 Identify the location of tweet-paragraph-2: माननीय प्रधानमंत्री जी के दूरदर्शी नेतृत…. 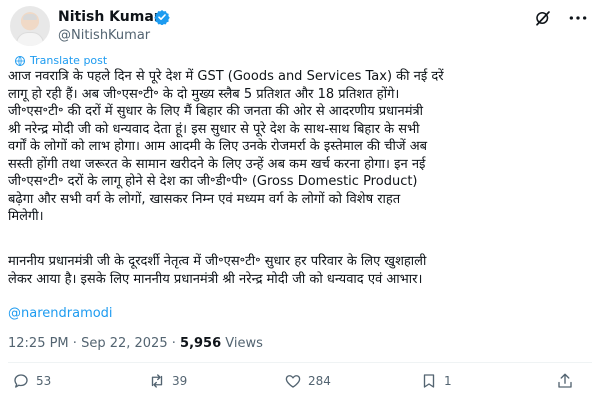
(217, 270).